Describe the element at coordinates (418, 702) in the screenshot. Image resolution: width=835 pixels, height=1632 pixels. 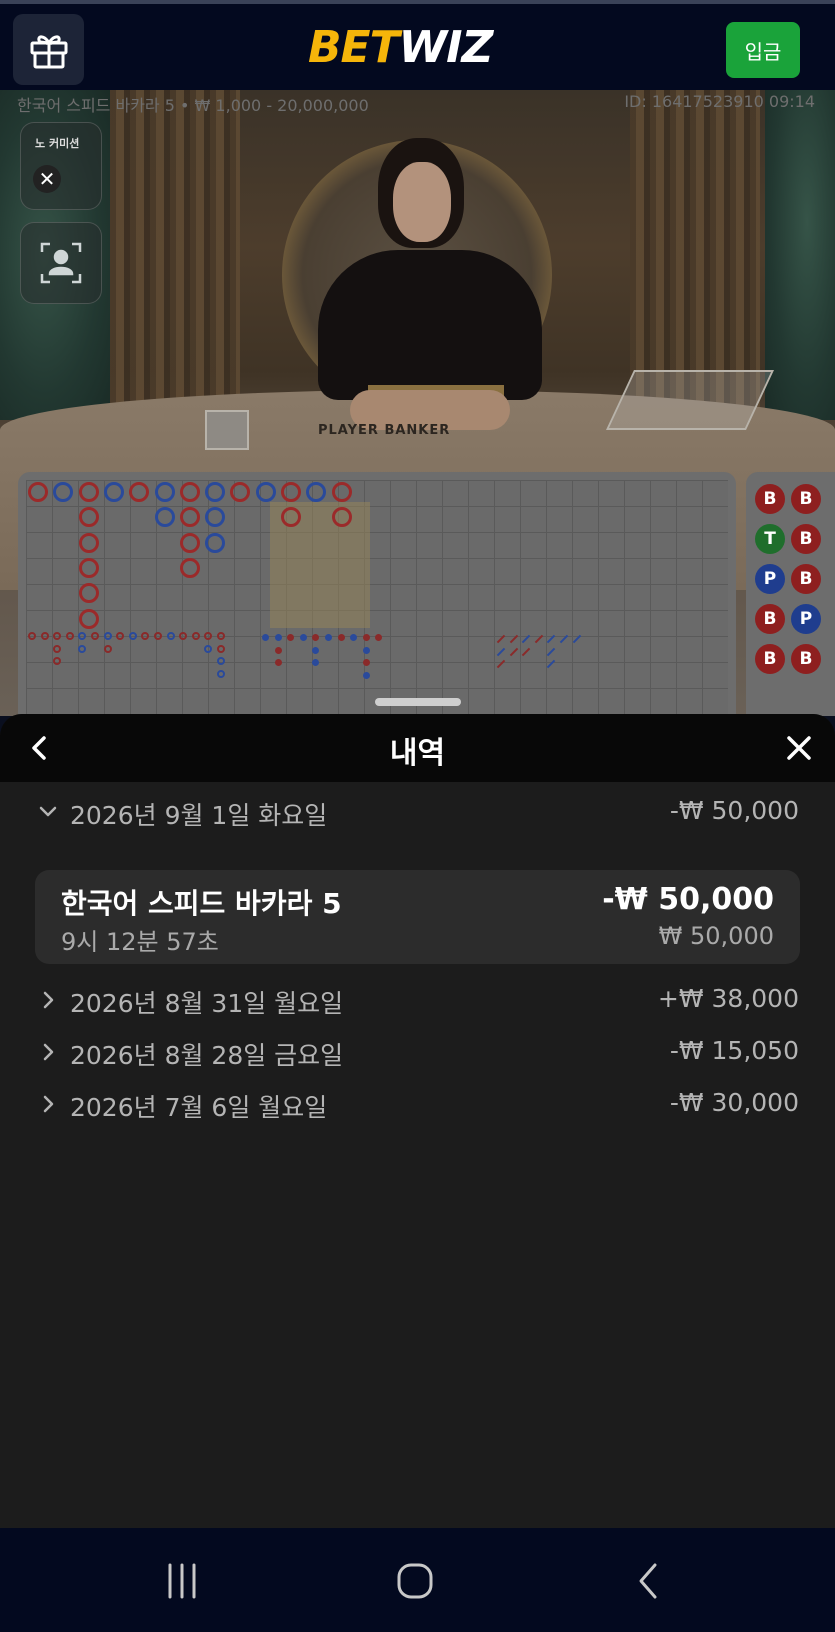
I see `sheet-drag-handle` at that location.